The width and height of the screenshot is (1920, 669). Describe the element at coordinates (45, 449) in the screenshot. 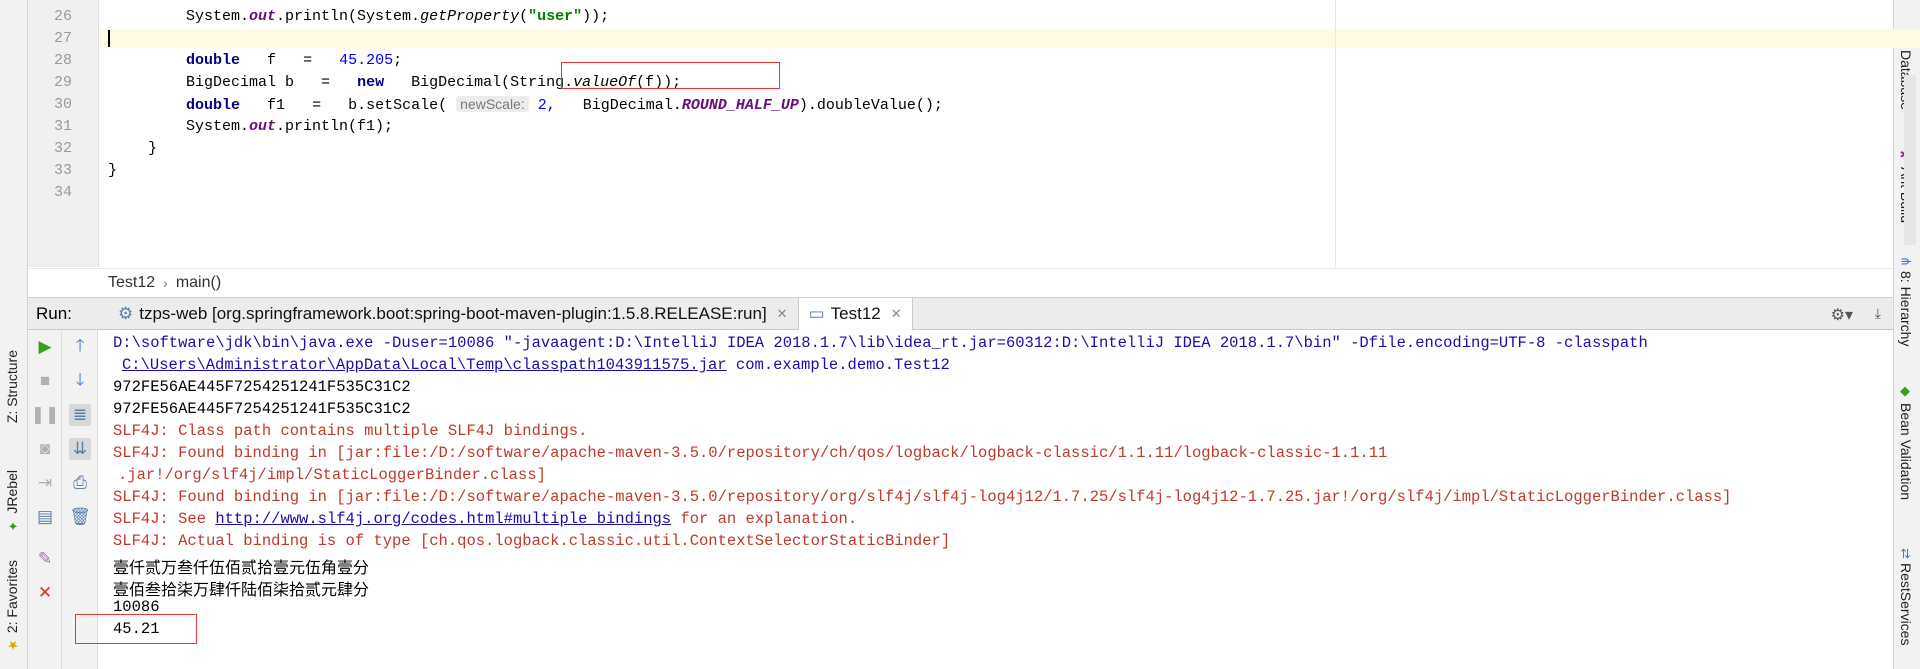

I see `camera-icon: ◙` at that location.